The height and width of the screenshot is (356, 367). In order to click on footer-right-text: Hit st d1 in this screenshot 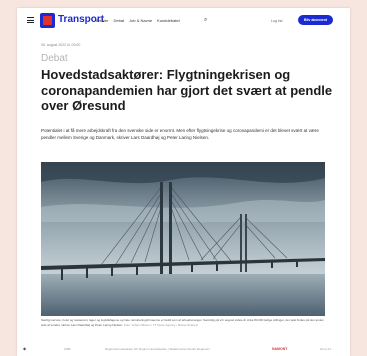, I will do `click(326, 349)`.